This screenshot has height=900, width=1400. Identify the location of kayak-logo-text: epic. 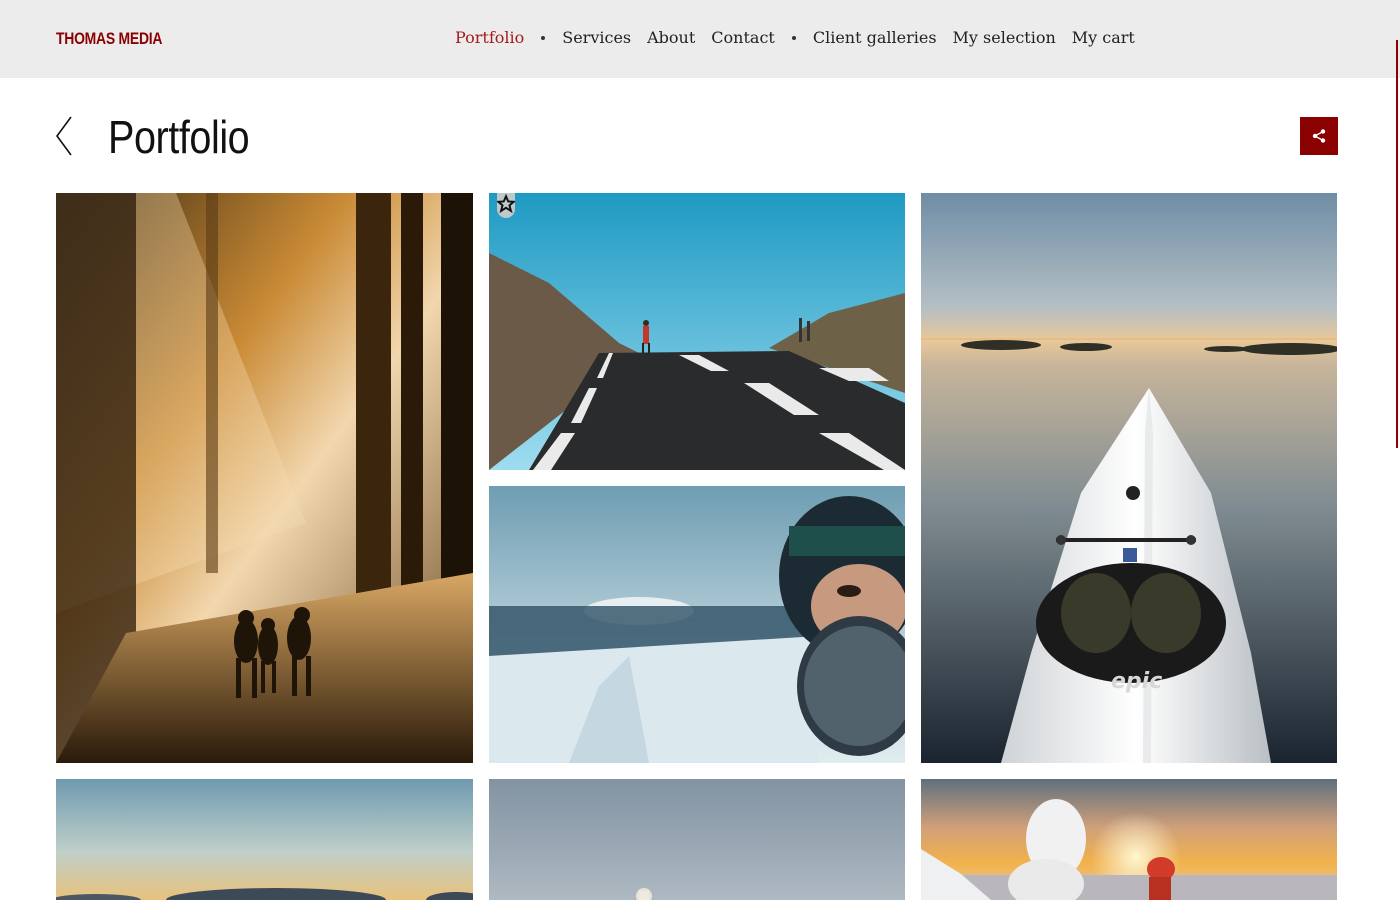
(1136, 681).